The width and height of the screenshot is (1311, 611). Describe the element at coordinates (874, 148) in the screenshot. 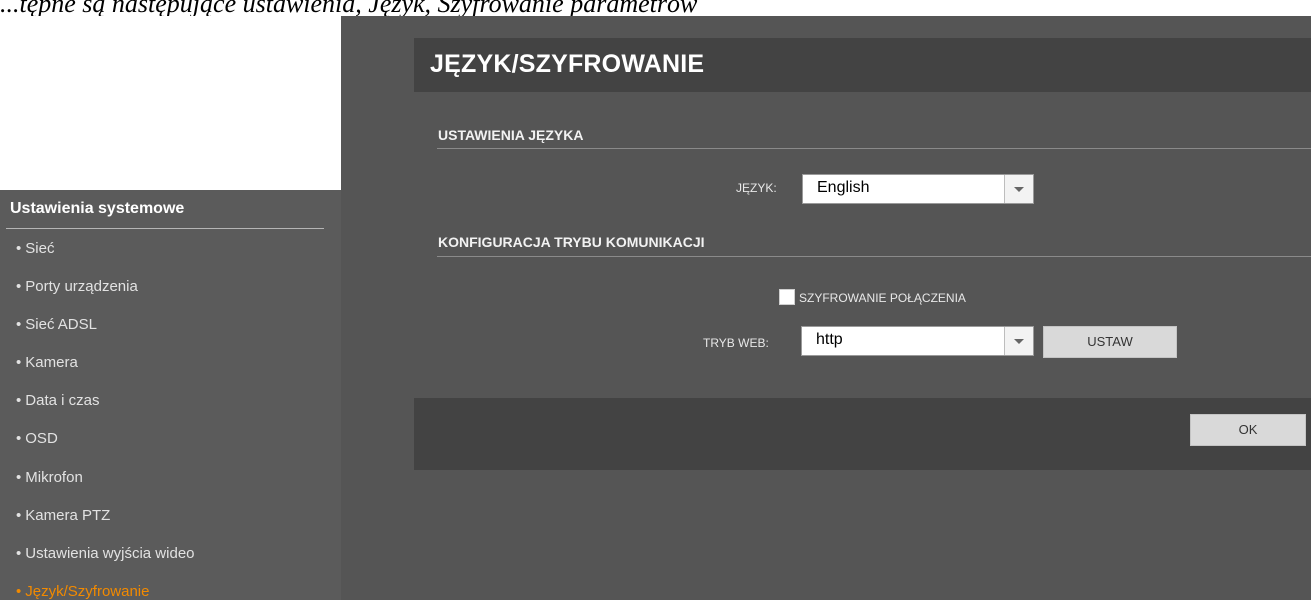

I see `language-section-divider` at that location.